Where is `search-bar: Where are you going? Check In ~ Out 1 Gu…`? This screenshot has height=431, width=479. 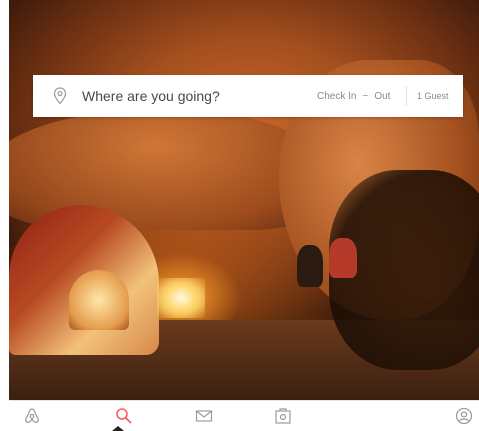 search-bar: Where are you going? Check In ~ Out 1 Gu… is located at coordinates (248, 96).